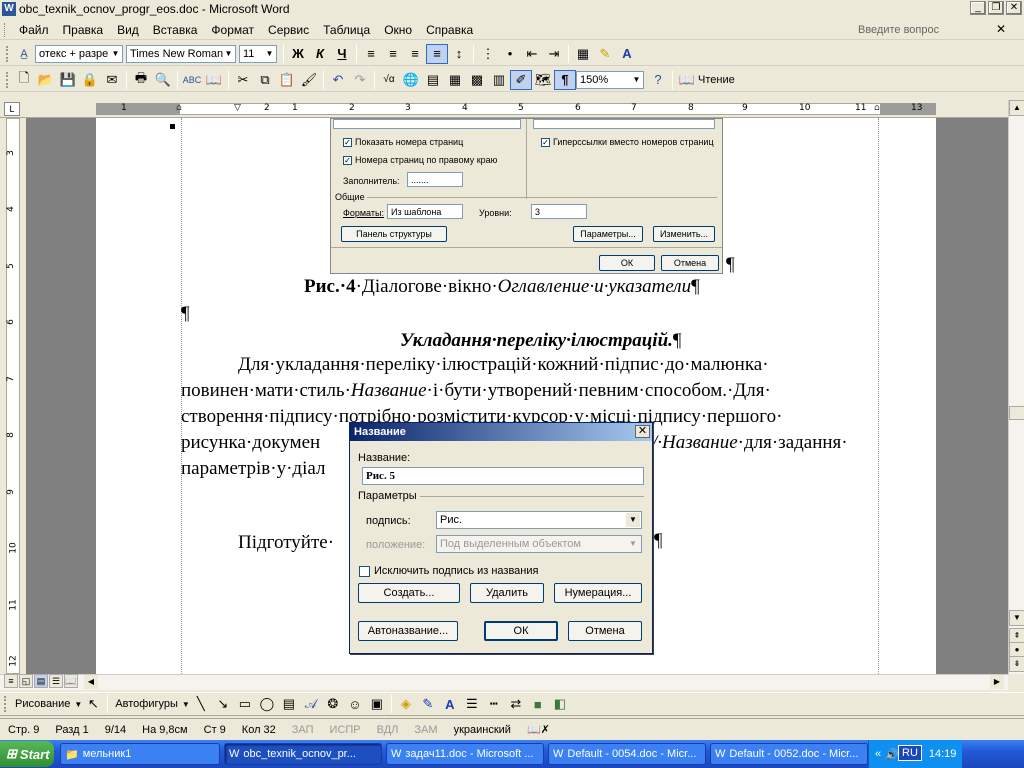 This screenshot has height=768, width=1024. Describe the element at coordinates (543, 80) in the screenshot. I see `document-map-icon: 🗺` at that location.